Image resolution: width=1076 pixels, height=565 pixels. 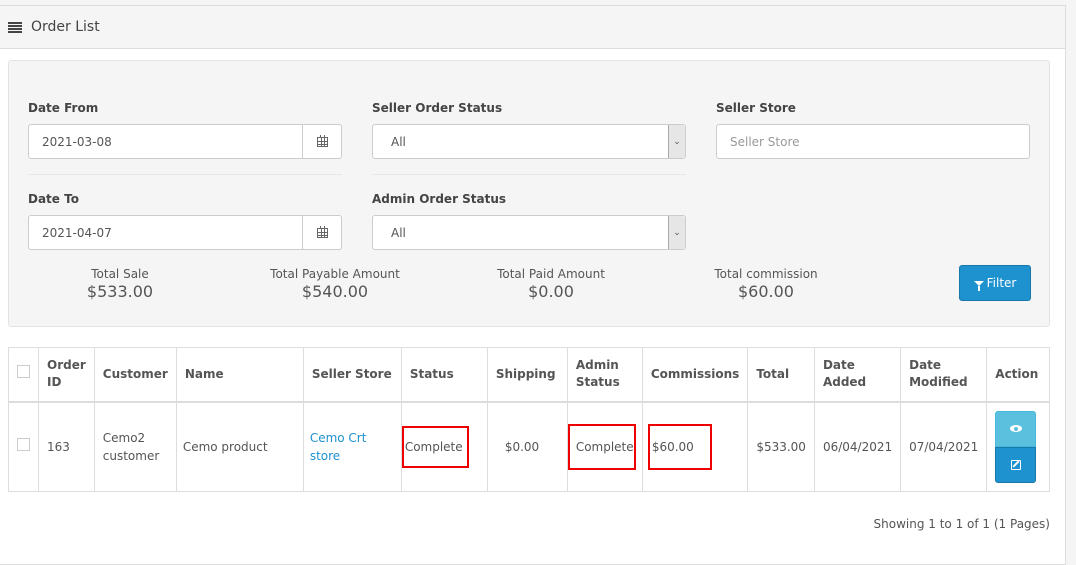 What do you see at coordinates (781, 375) in the screenshot?
I see `col-total: Total` at bounding box center [781, 375].